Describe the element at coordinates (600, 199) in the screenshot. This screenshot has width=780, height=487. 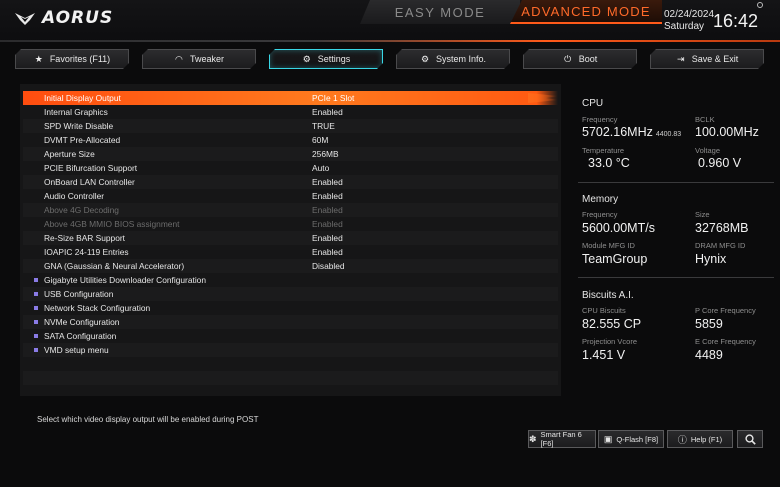
I see `memory-section-title: Memory` at that location.